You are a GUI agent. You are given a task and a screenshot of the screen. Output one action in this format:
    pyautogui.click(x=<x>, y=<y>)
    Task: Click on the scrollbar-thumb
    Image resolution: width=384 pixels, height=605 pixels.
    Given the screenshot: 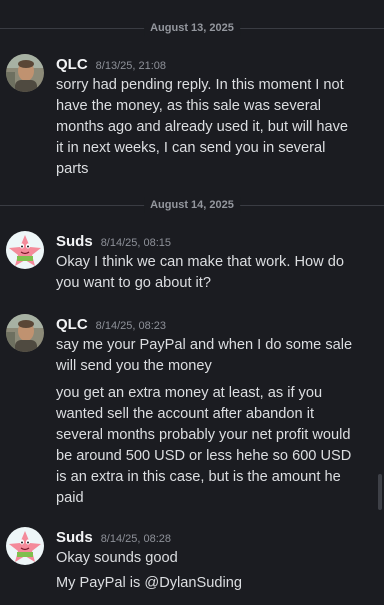 What is the action you would take?
    pyautogui.click(x=380, y=492)
    